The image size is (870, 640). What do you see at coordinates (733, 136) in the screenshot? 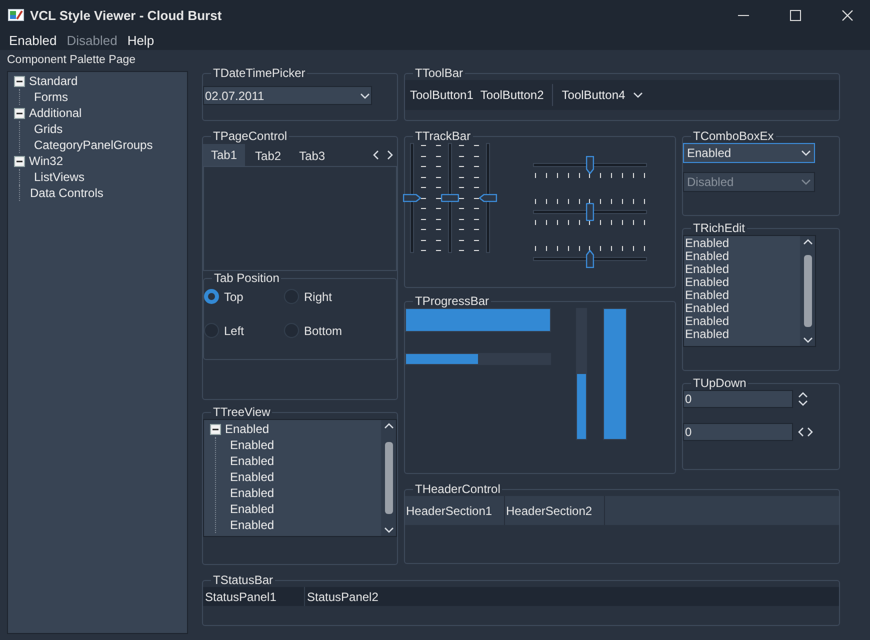
I see `group-title: TComboBoxEx` at bounding box center [733, 136].